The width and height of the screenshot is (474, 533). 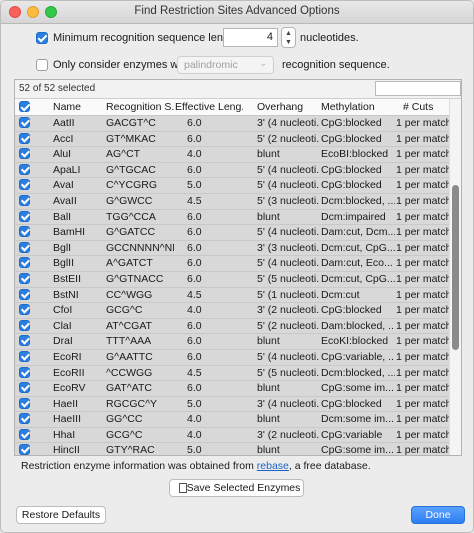 I want to click on min-length-stepper: ▲ ▼, so click(x=288, y=37).